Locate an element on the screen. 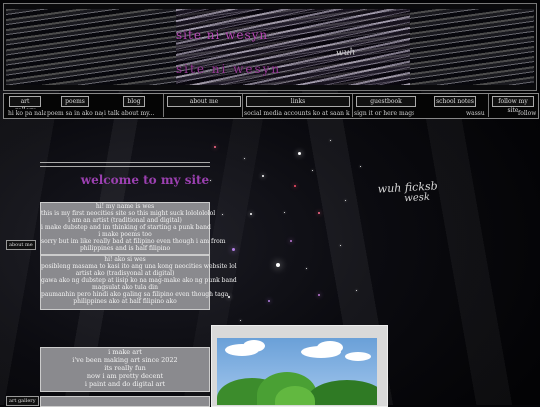 The height and width of the screenshot is (407, 540). handwriting-line: wesk is located at coordinates (417, 198).